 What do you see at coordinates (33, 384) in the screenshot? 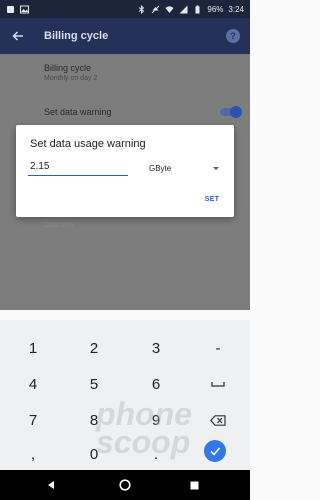
I see `key-4: 4` at bounding box center [33, 384].